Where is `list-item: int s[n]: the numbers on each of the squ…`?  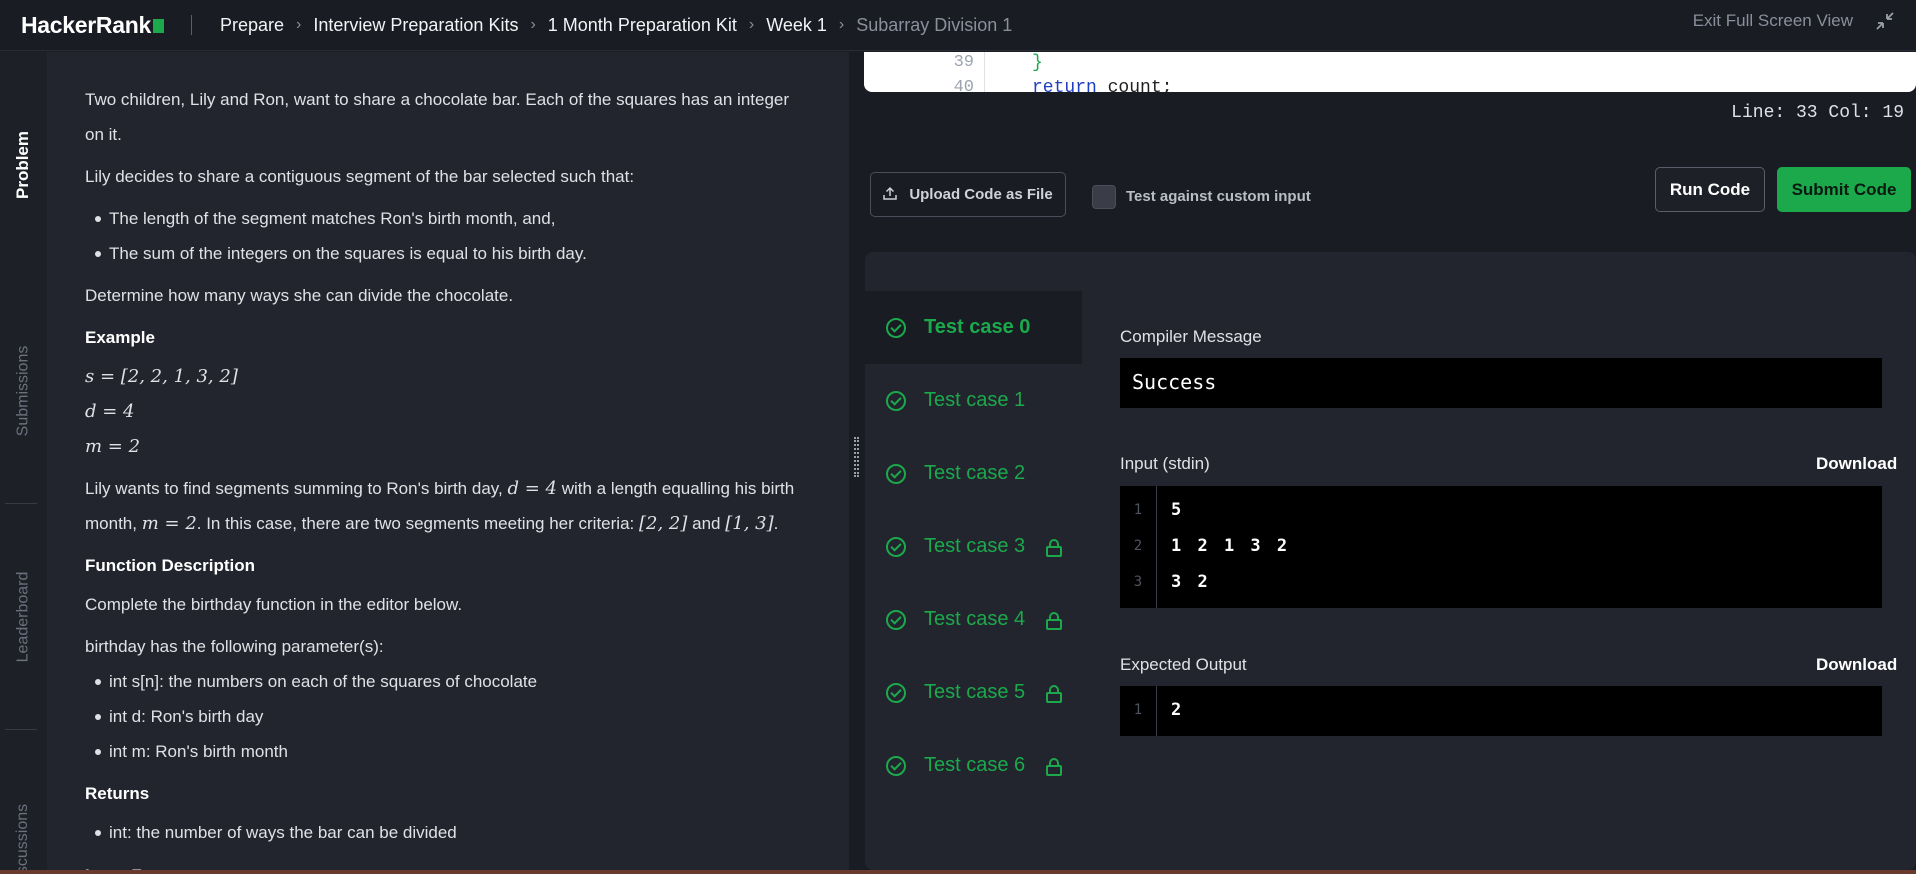
list-item: int s[n]: the numbers on each of the squ… is located at coordinates (448, 681).